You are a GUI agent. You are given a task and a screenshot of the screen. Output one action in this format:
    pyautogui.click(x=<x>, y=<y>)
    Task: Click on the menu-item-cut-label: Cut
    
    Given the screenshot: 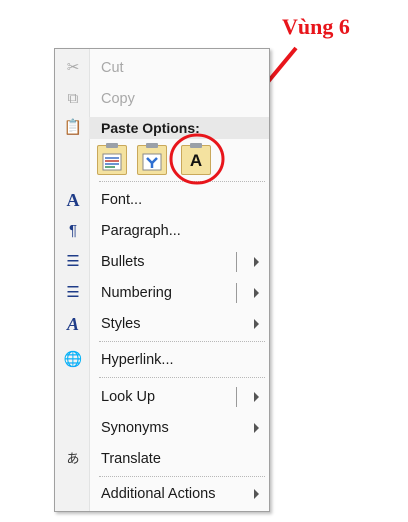 What is the action you would take?
    pyautogui.click(x=112, y=68)
    